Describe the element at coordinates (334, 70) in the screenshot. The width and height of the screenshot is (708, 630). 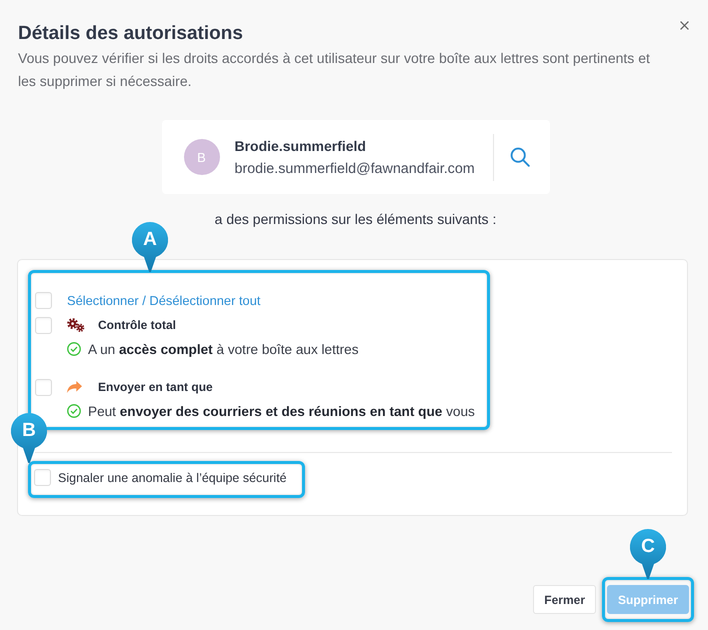
I see `dialog-description: Vous pouvez vérifier si les droits accordés à cet utilisateur sur votre boîte aux lettres sont pertinents et les supprimer si nécessaire.` at that location.